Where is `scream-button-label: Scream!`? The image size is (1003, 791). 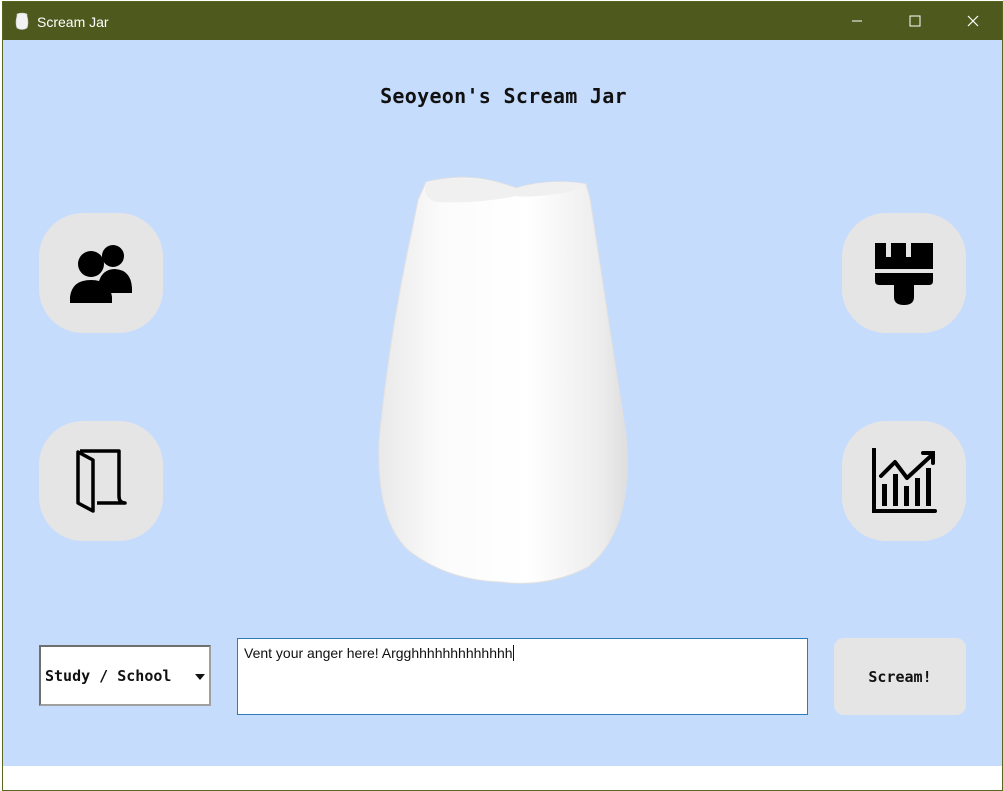 scream-button-label: Scream! is located at coordinates (900, 676).